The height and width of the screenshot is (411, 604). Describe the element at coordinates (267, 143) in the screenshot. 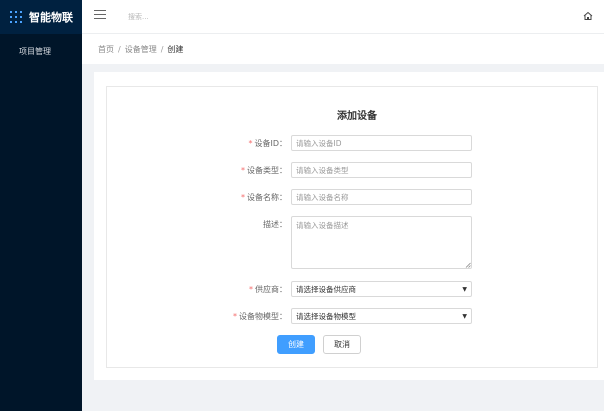

I see `device-id-label: * 设备ID：` at that location.